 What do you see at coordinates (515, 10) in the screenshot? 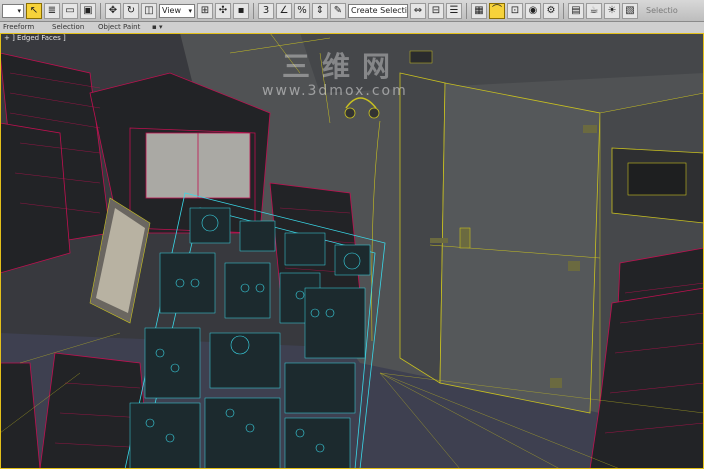
I see `schematic-view-icon: ⊡` at bounding box center [515, 10].